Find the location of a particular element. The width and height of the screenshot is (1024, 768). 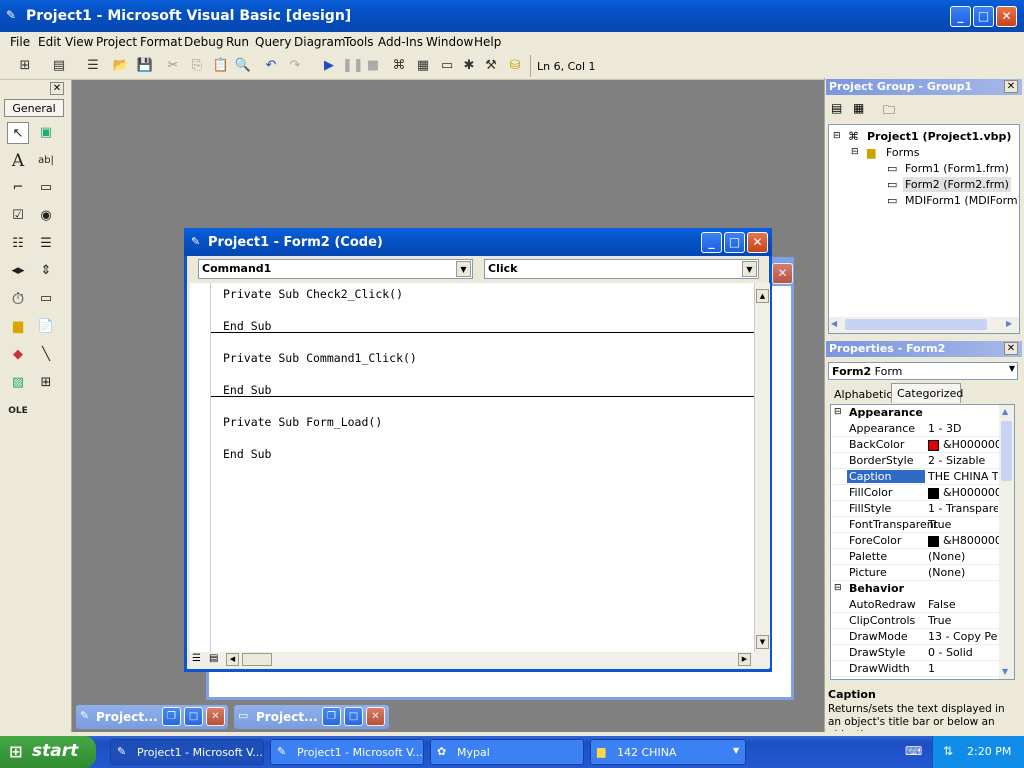

vertical-scrollbar: ▲ ▼ is located at coordinates (762, 468).